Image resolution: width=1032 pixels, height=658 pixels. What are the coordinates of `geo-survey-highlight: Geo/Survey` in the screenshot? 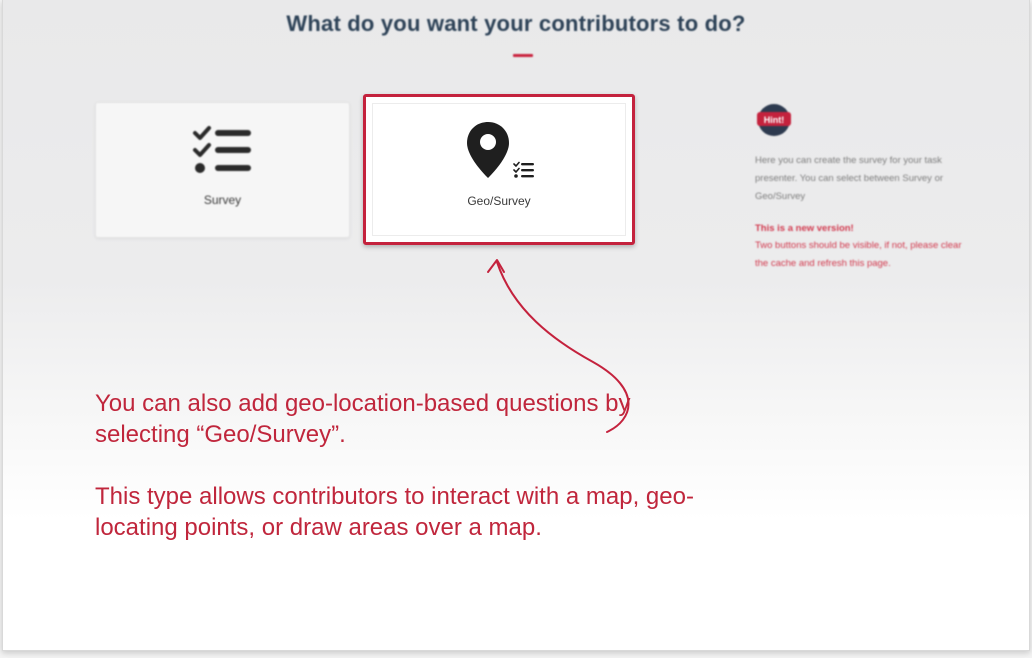 It's located at (499, 169).